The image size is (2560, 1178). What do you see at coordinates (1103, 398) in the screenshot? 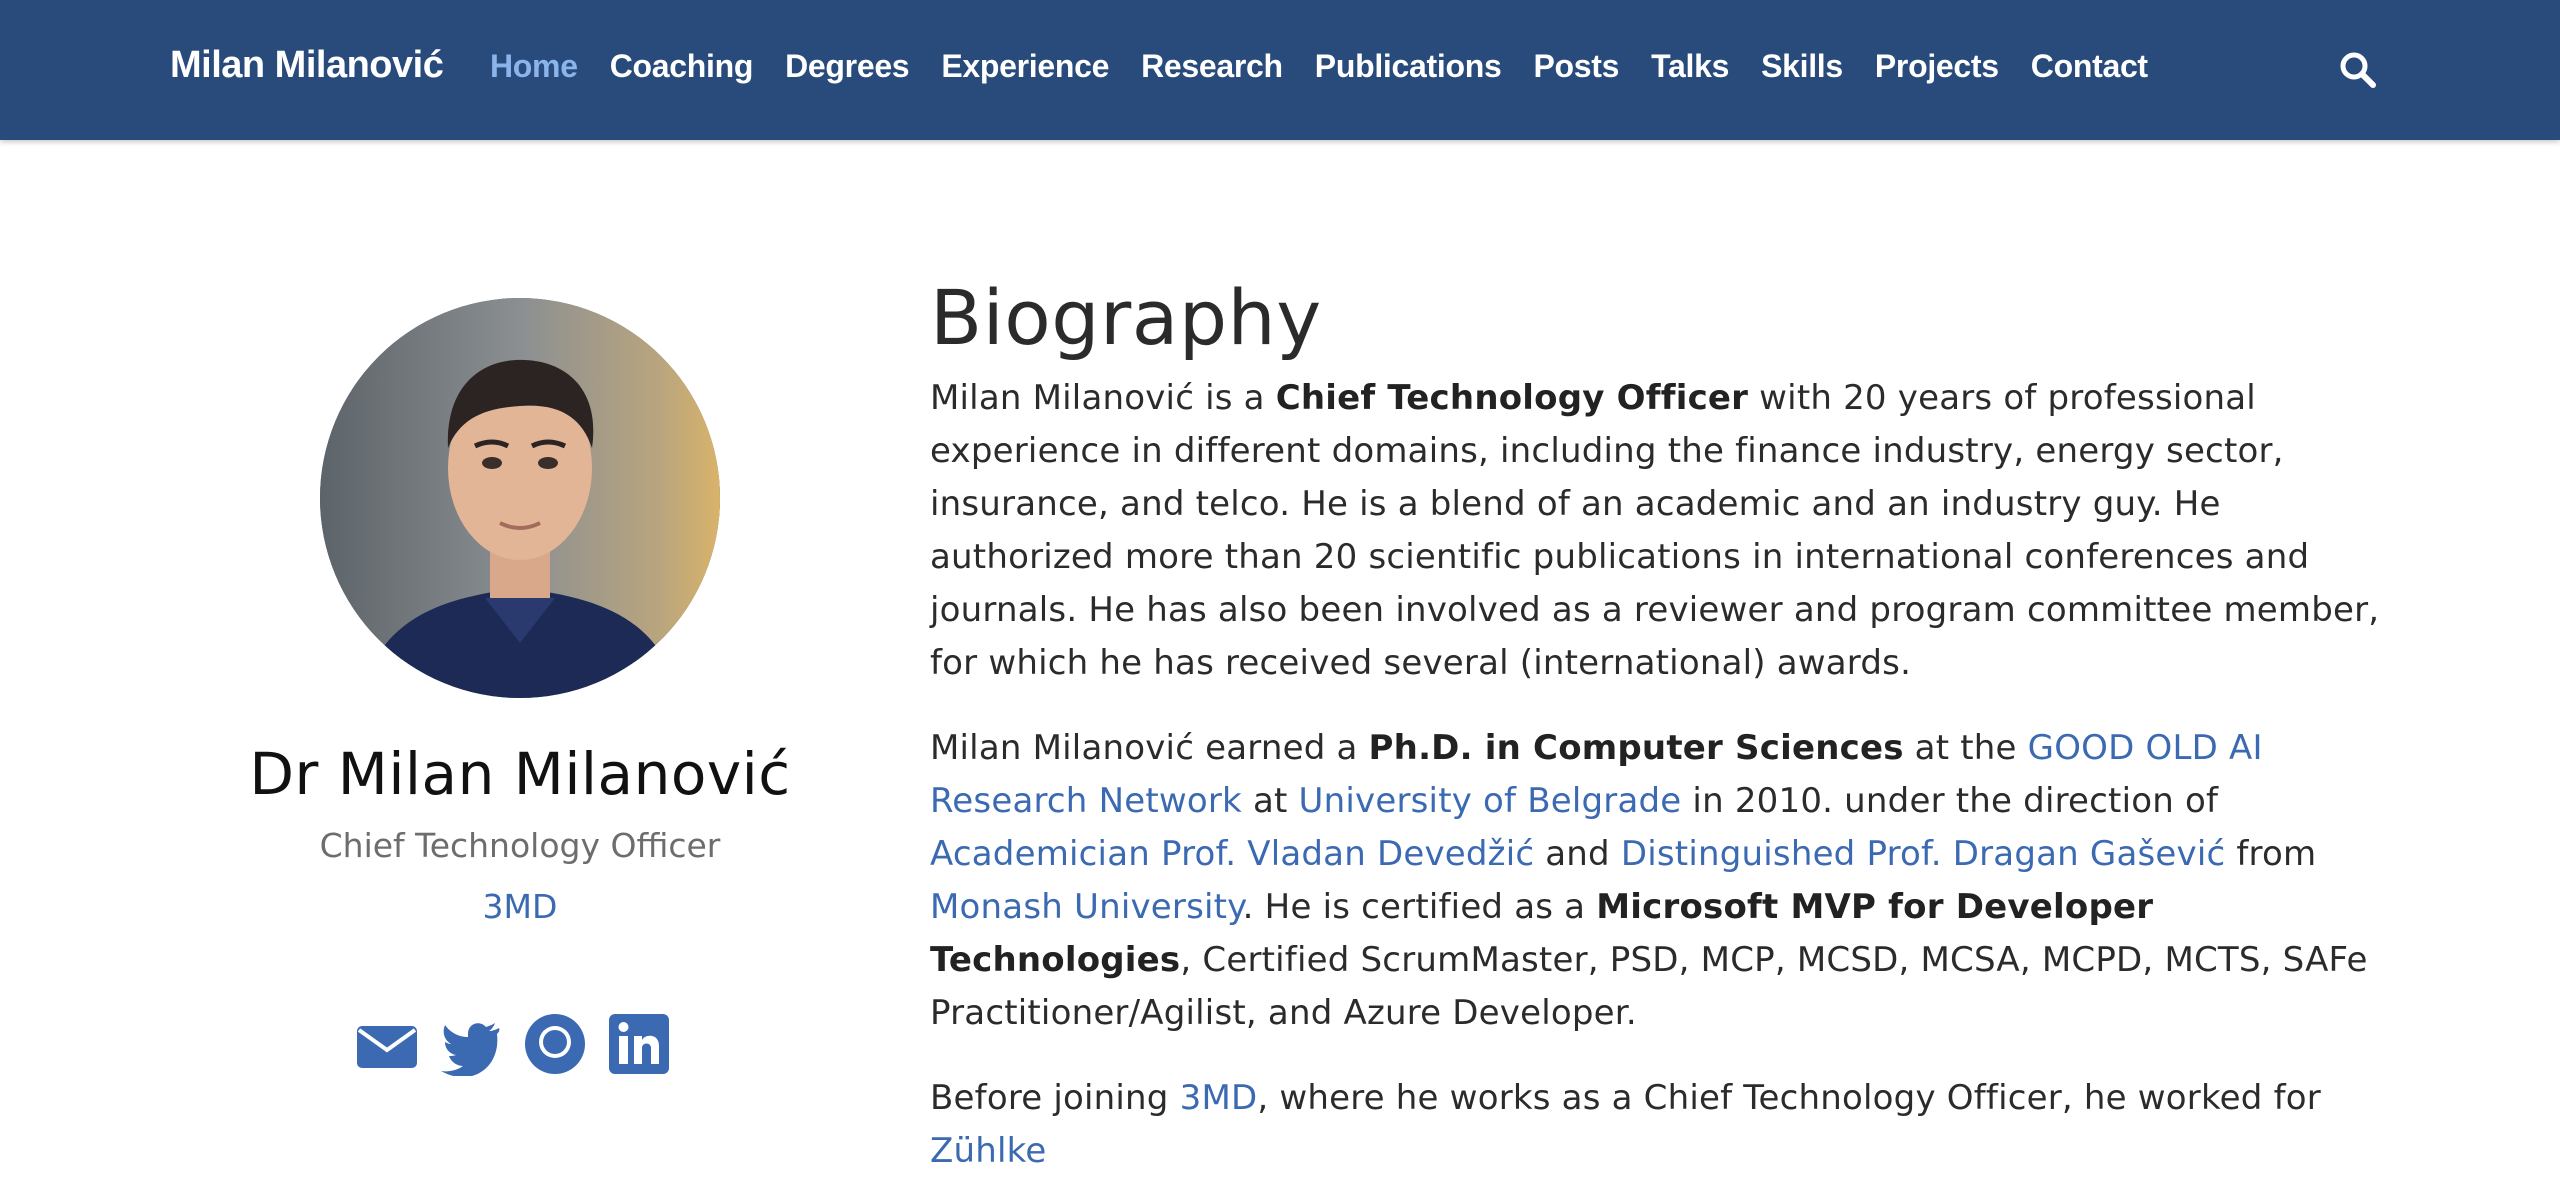
I see `bio-text: Milan Milanović is a` at bounding box center [1103, 398].